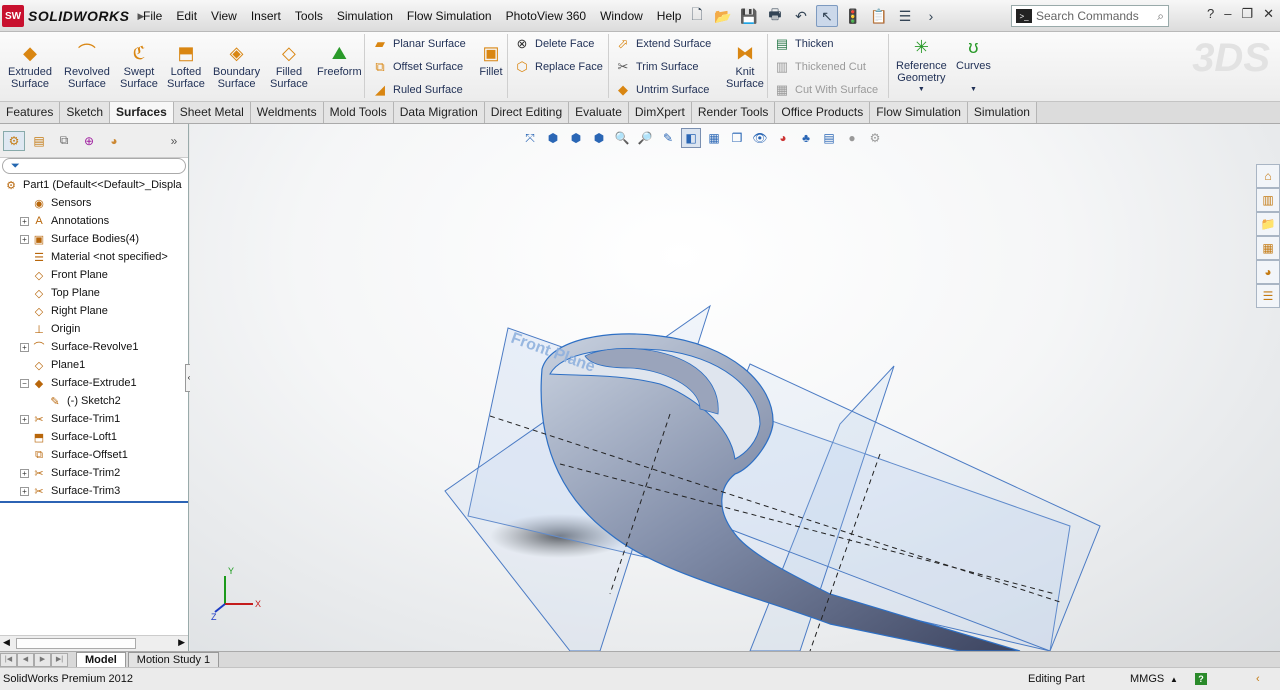  I want to click on freeform-button: ⛰ Freeform, so click(339, 60).